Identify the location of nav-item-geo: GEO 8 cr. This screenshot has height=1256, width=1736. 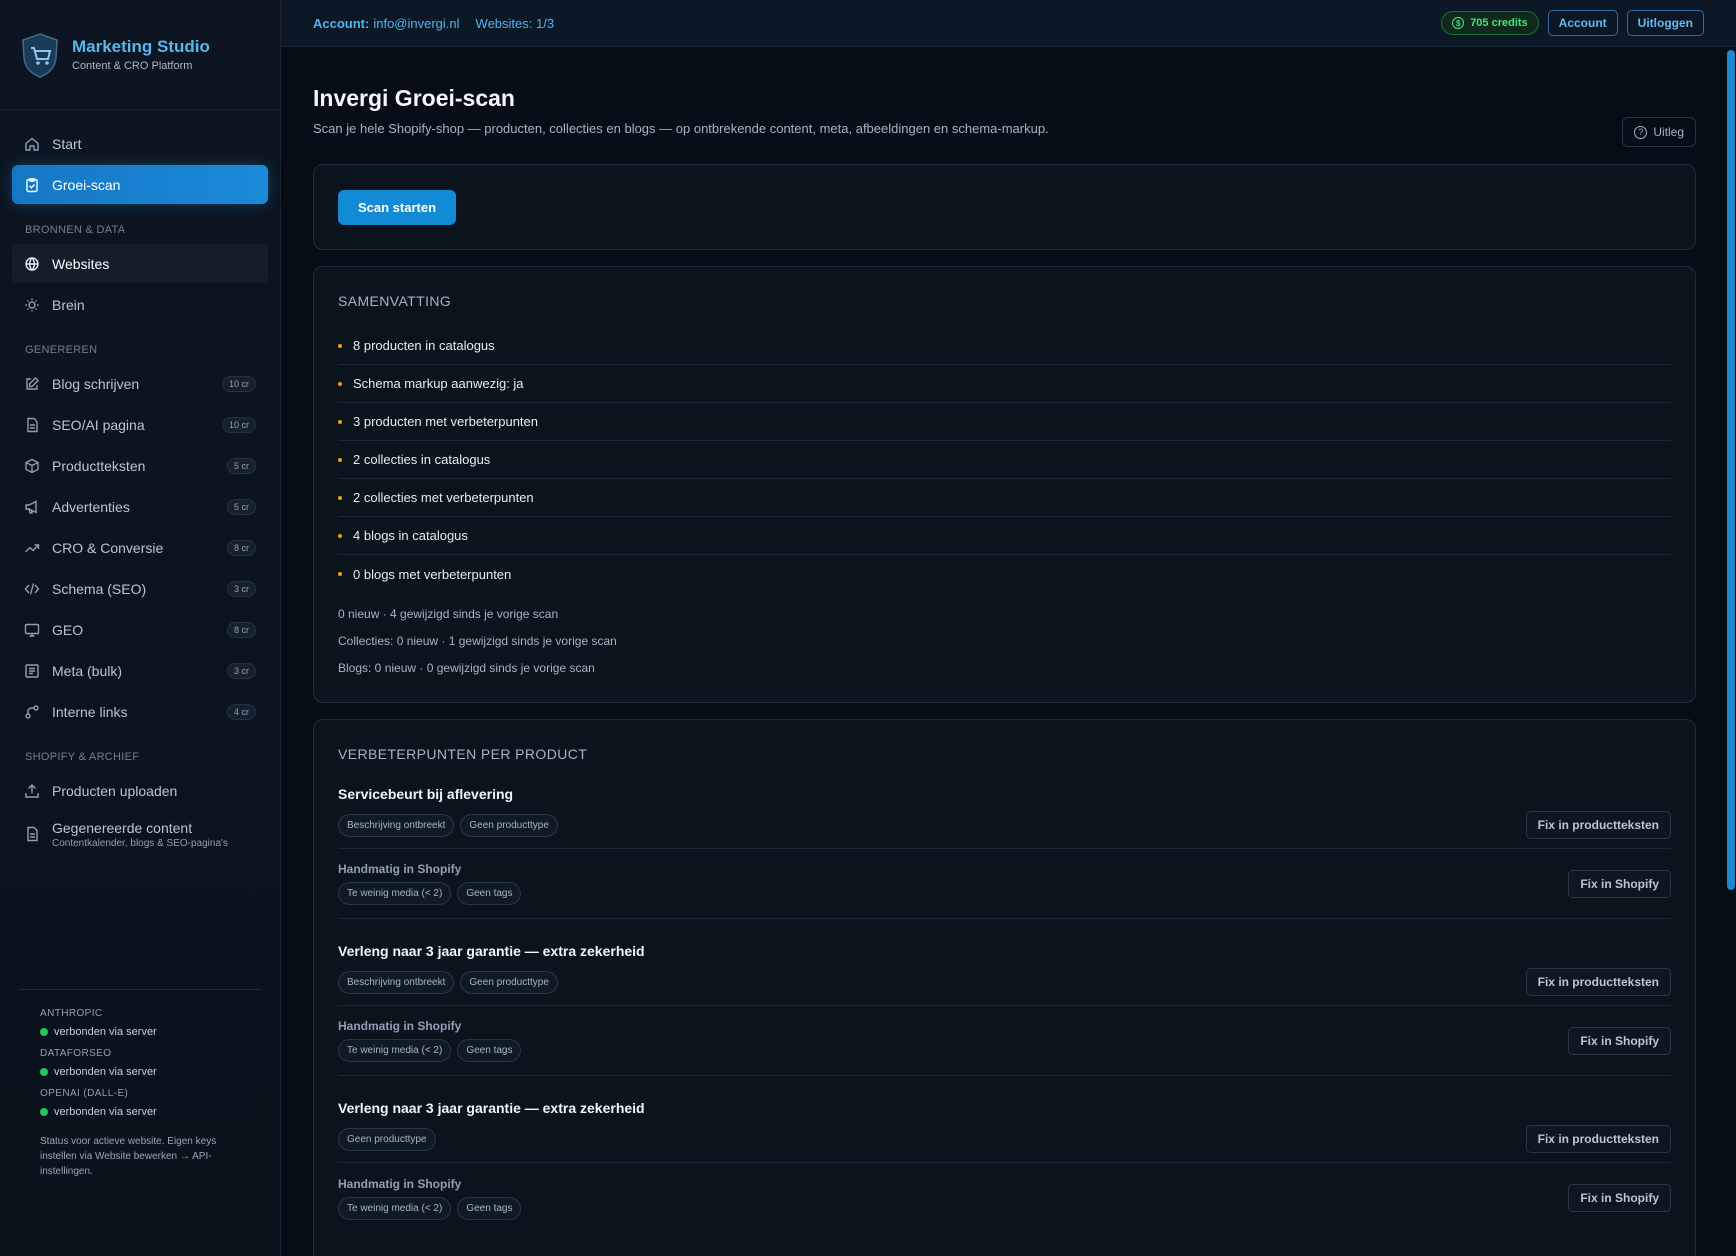
(140, 629).